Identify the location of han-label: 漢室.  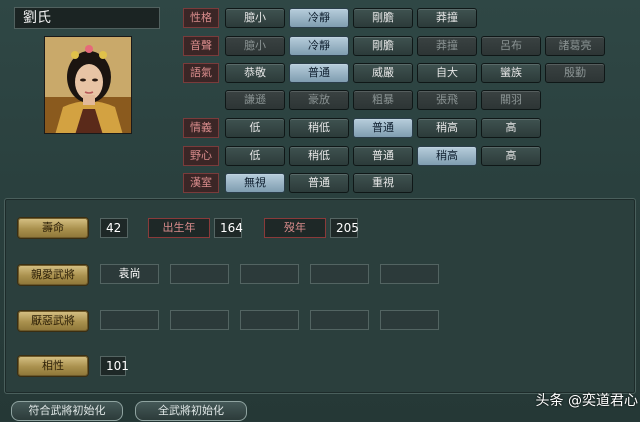
(201, 183).